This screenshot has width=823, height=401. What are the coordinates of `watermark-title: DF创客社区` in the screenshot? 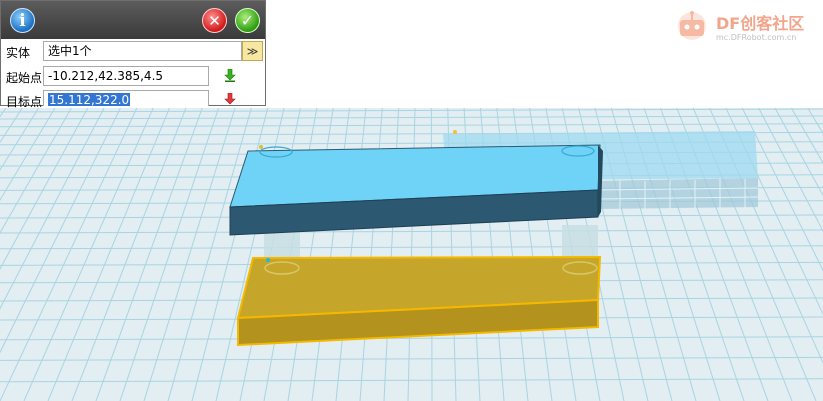 It's located at (760, 23).